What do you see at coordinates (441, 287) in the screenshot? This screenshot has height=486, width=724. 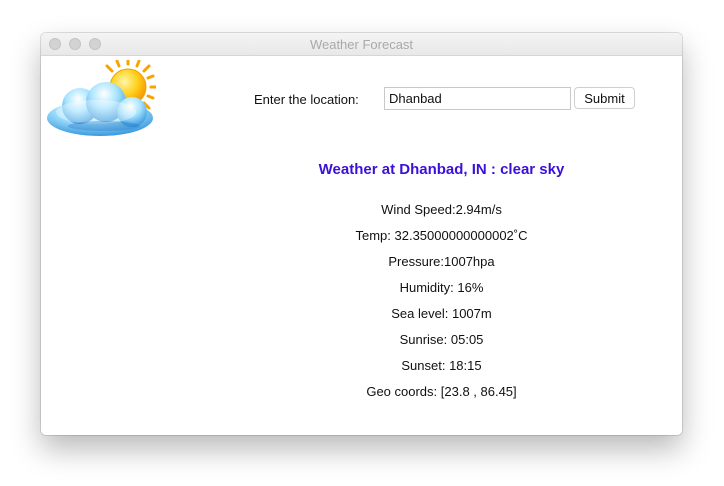 I see `humidity-text: Humidity: 16%` at bounding box center [441, 287].